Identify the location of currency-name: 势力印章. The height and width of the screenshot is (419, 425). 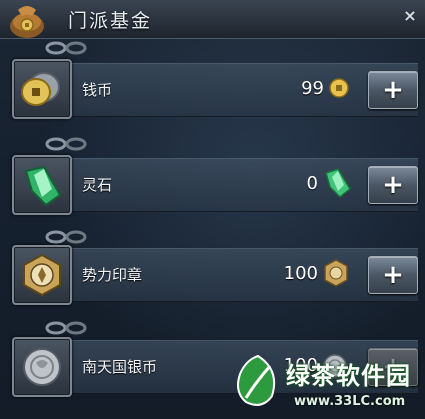
(112, 275).